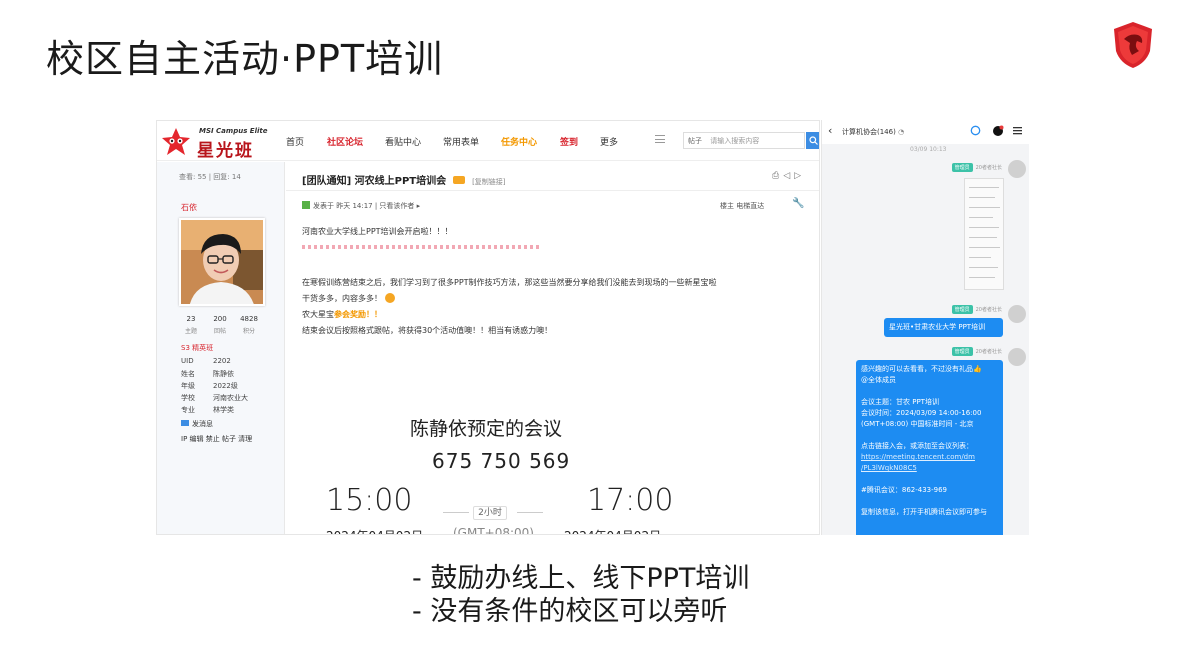  Describe the element at coordinates (929, 457) in the screenshot. I see `meeting-url-link: https://meeting.tencent.com/dm` at that location.